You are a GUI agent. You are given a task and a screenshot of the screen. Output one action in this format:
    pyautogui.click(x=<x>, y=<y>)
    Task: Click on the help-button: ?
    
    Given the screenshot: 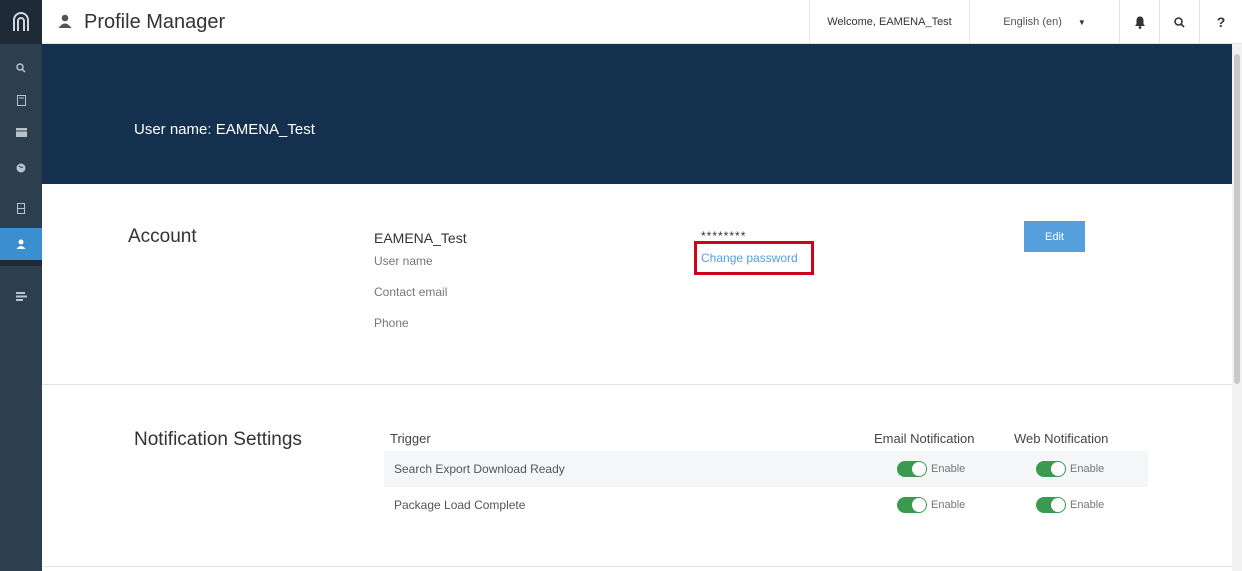 What is the action you would take?
    pyautogui.click(x=1220, y=22)
    